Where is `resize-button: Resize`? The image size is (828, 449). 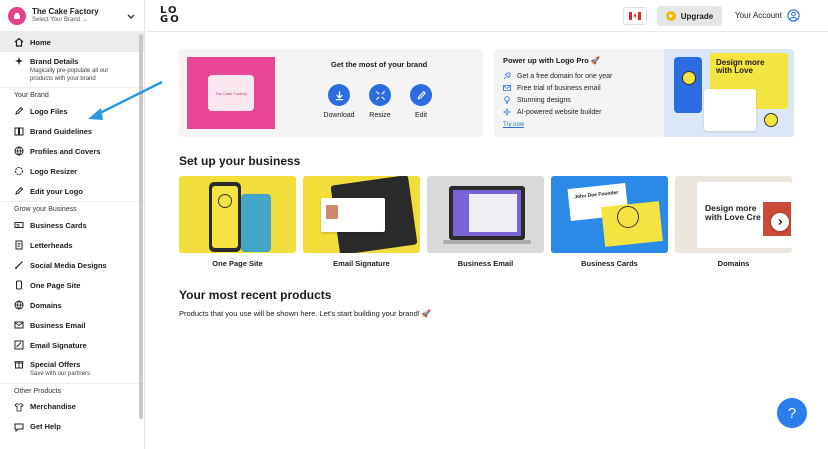 resize-button: Resize is located at coordinates (380, 101).